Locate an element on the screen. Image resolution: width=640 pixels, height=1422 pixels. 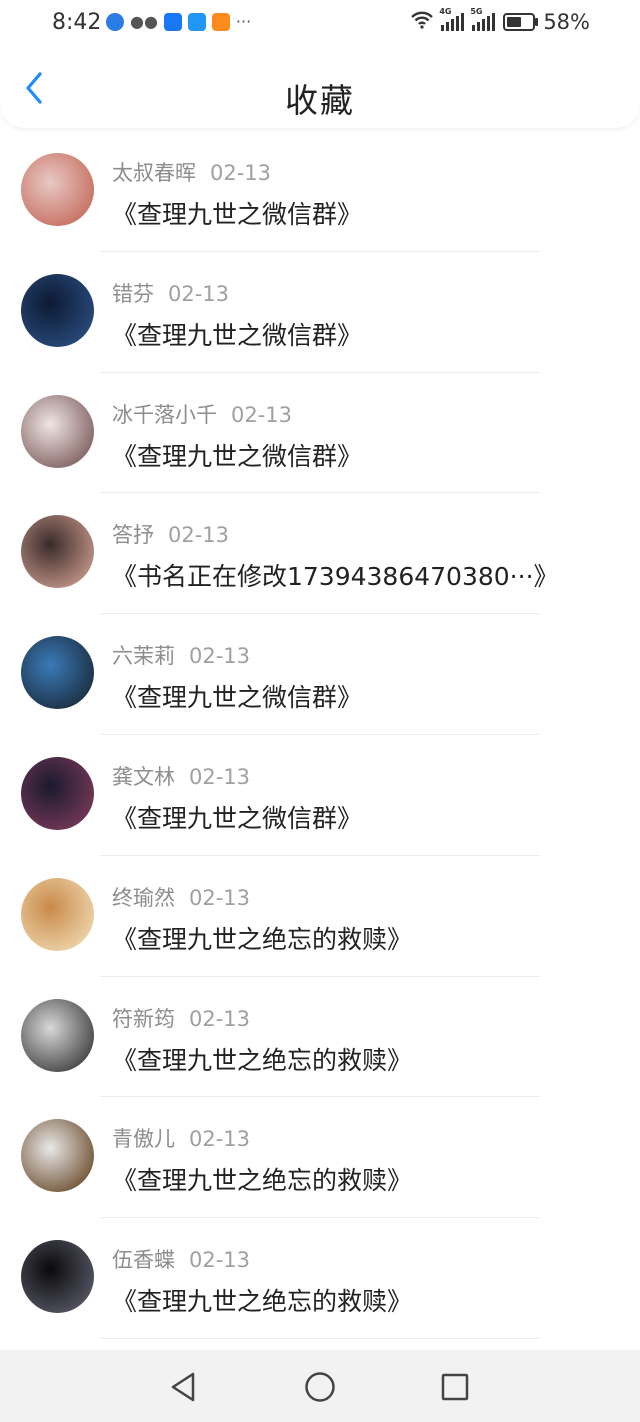
list-item: 错芬 02-13 《查理九世之微信群》 is located at coordinates (320, 312).